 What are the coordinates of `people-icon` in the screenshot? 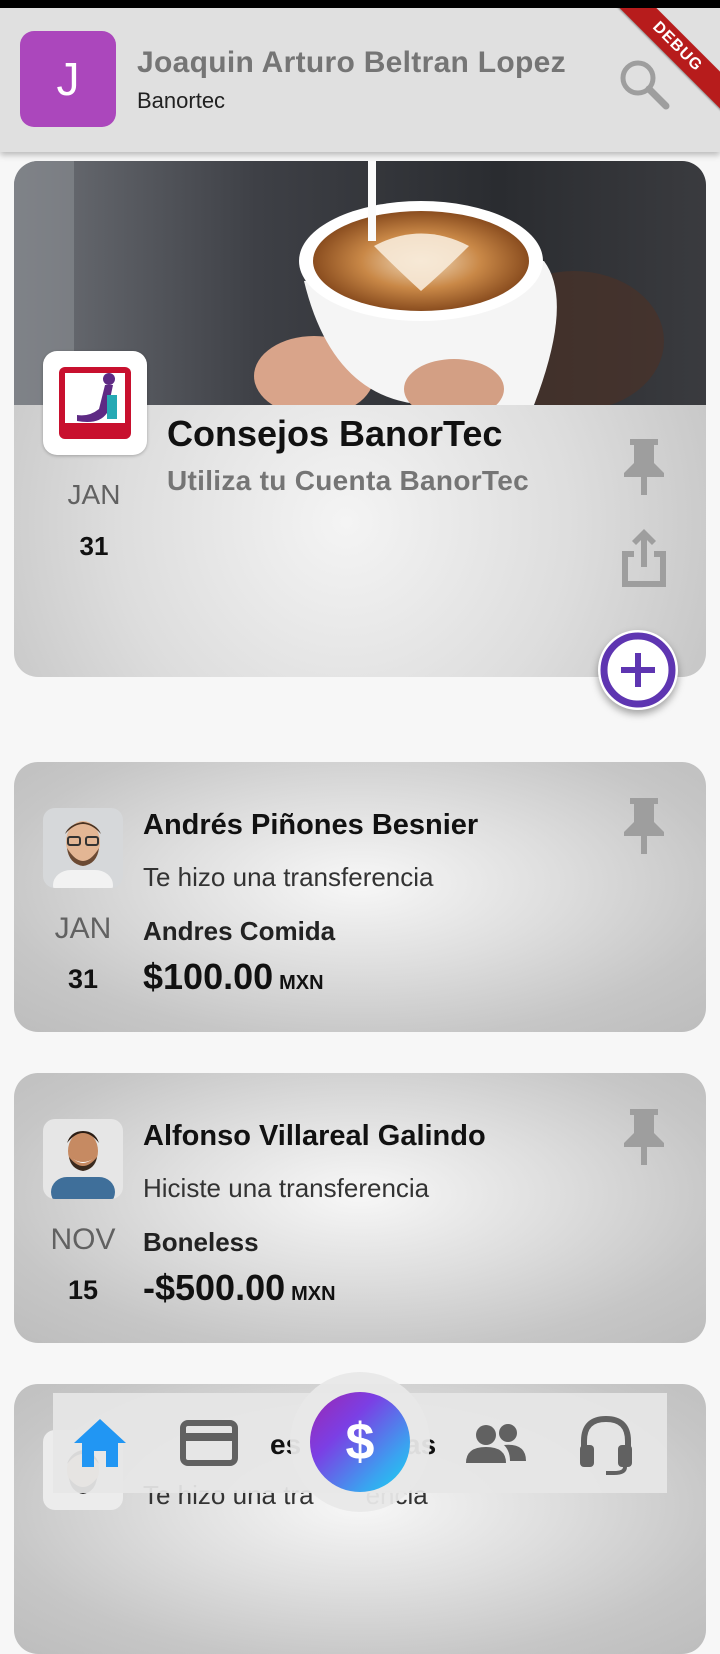 It's located at (496, 1443).